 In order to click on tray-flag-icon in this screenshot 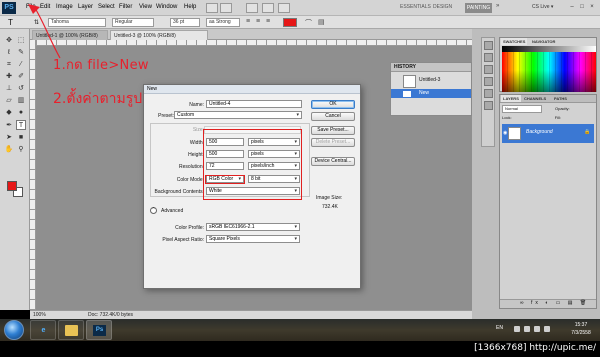, I will do `click(527, 329)`.